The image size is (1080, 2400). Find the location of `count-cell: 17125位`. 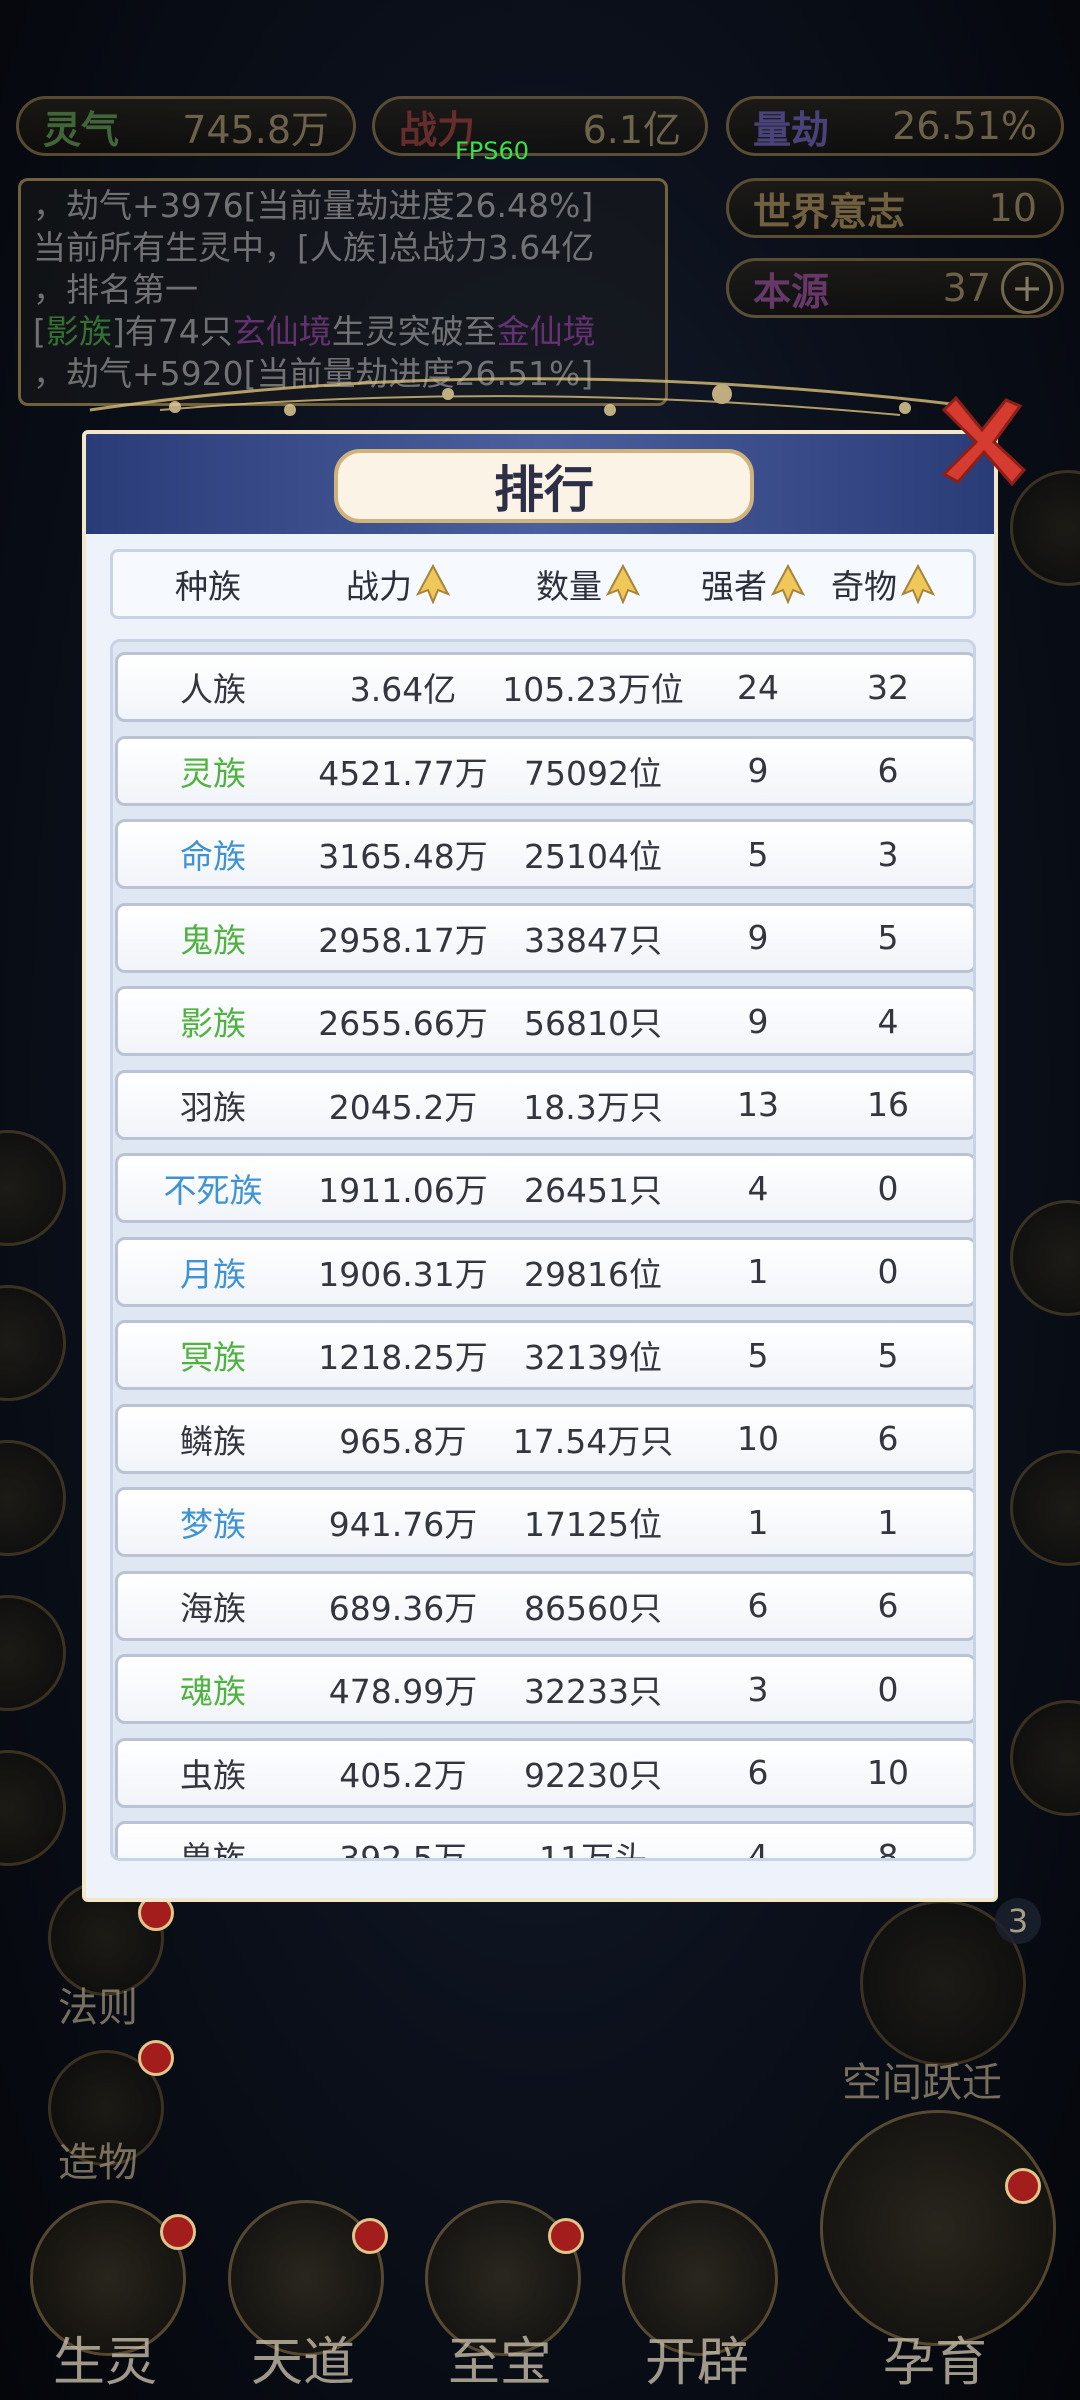

count-cell: 17125位 is located at coordinates (593, 1524).